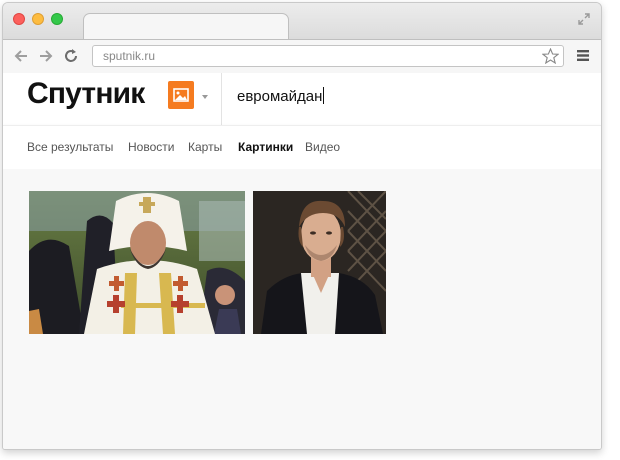  Describe the element at coordinates (151, 147) in the screenshot. I see `tab-news: Новости` at that location.